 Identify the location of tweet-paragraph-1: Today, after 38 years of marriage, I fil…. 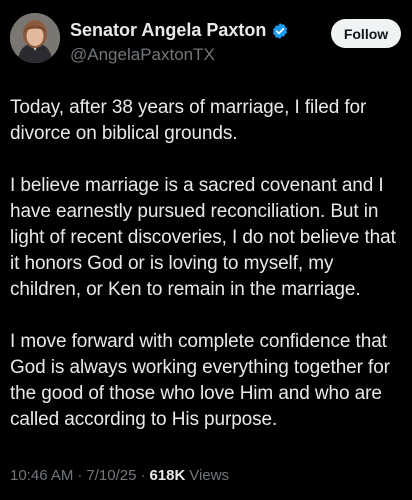
(188, 120).